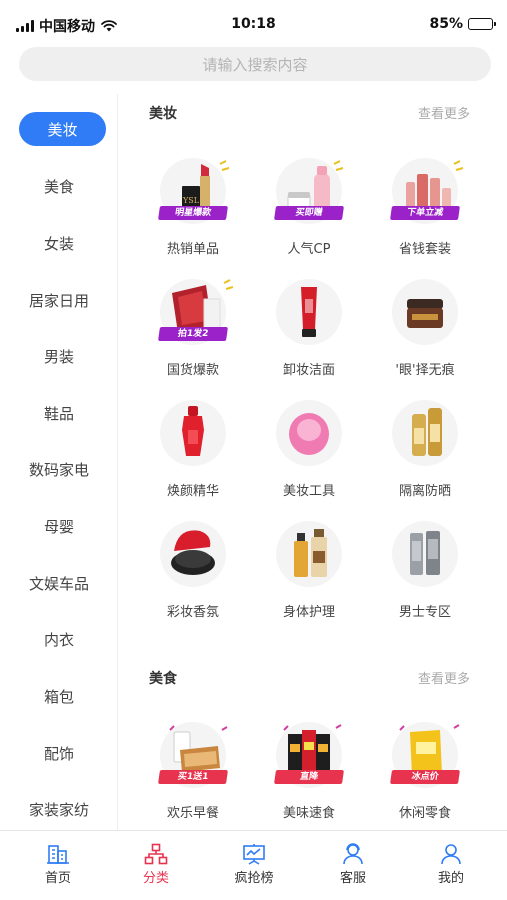 This screenshot has width=507, height=900. I want to click on grid-item-domestic-hits: 拍1发2 国货爆款, so click(193, 334).